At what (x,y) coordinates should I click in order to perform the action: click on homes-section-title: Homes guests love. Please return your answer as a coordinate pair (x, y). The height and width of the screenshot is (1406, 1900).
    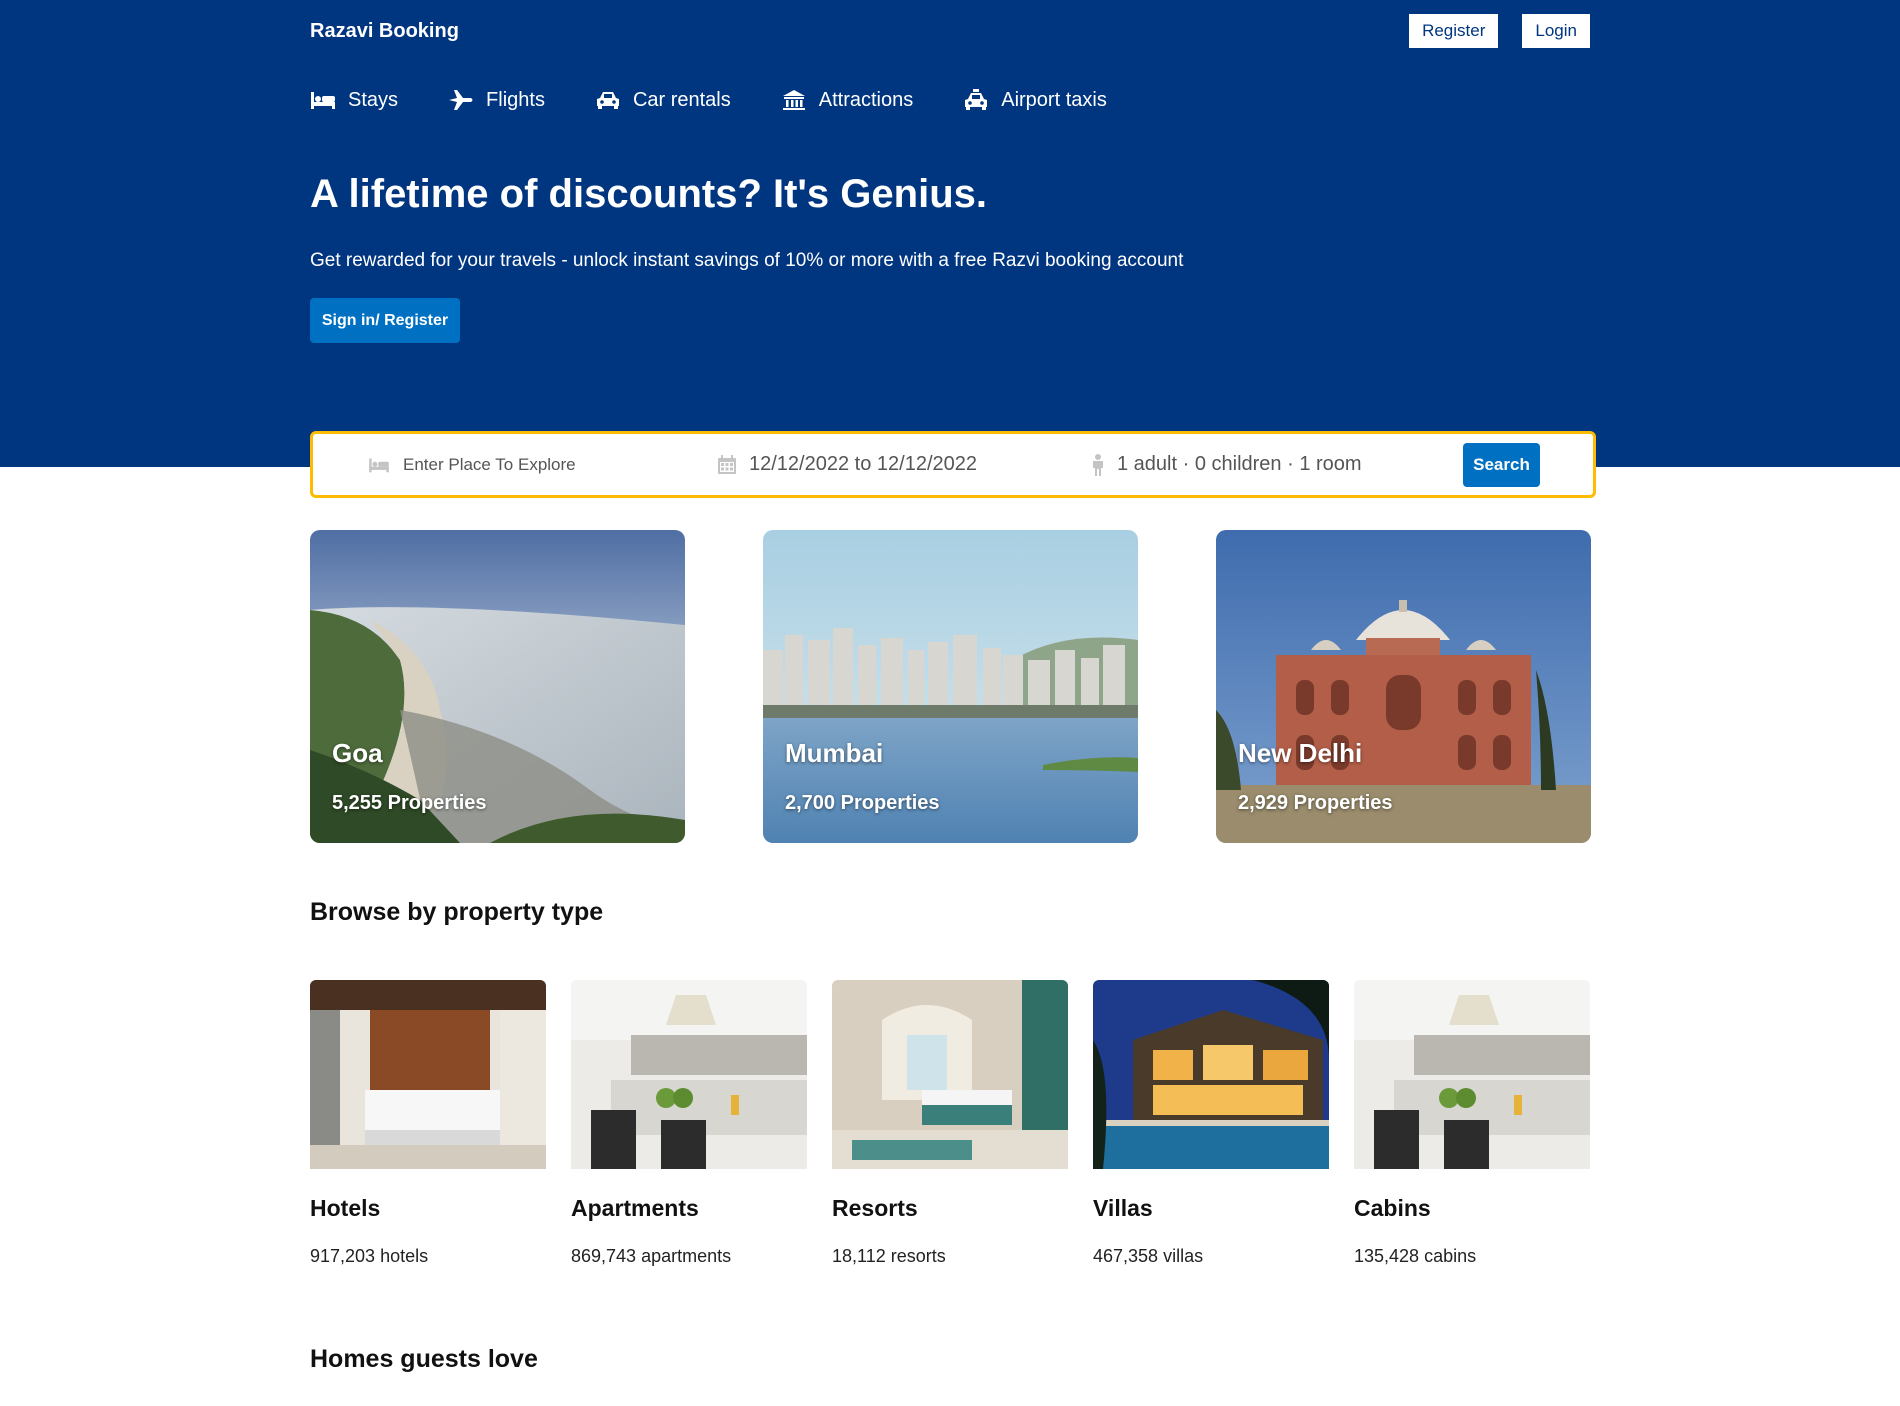
    Looking at the image, I should click on (424, 1359).